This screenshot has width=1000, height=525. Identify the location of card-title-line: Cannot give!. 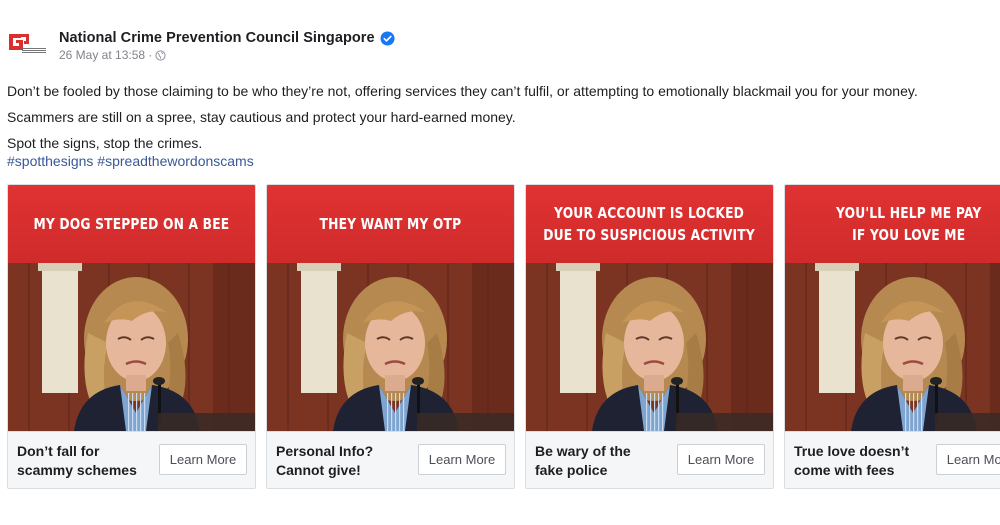
(318, 470).